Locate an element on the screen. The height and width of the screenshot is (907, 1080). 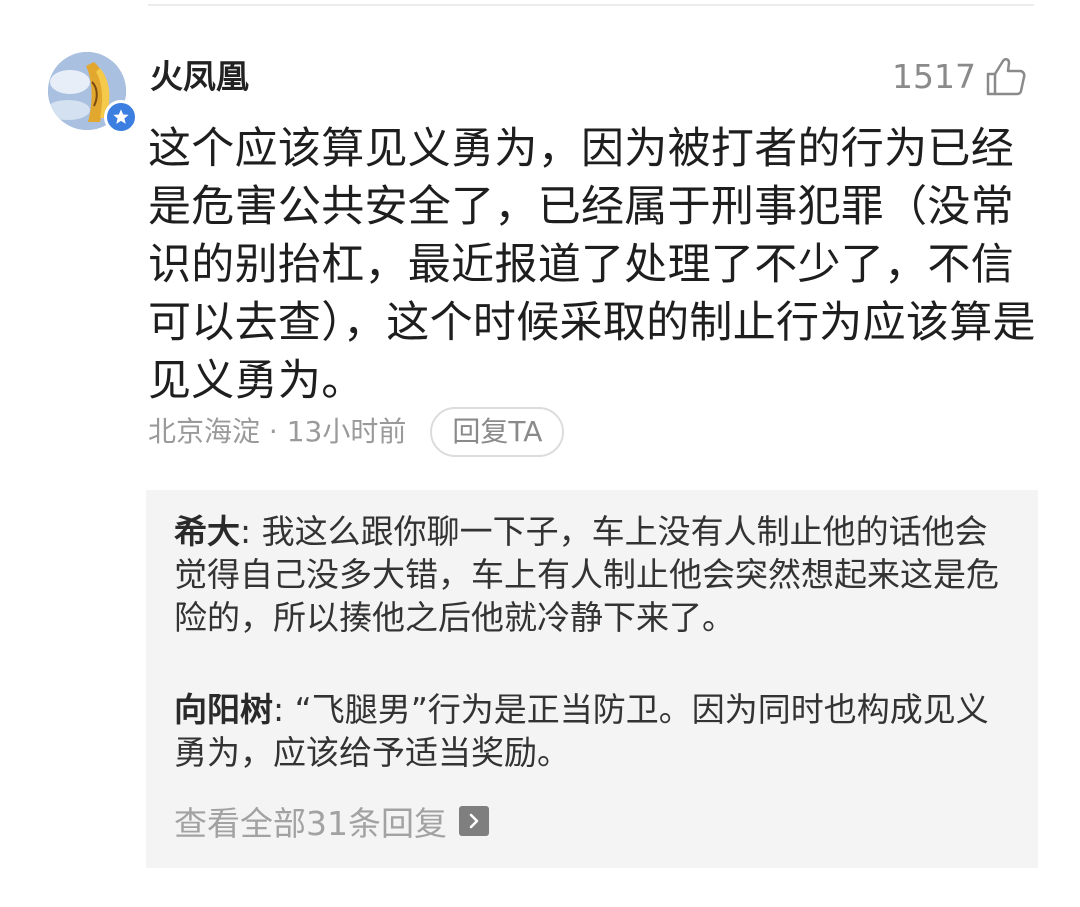
view-all-label: 查看全部31条回复 is located at coordinates (310, 823).